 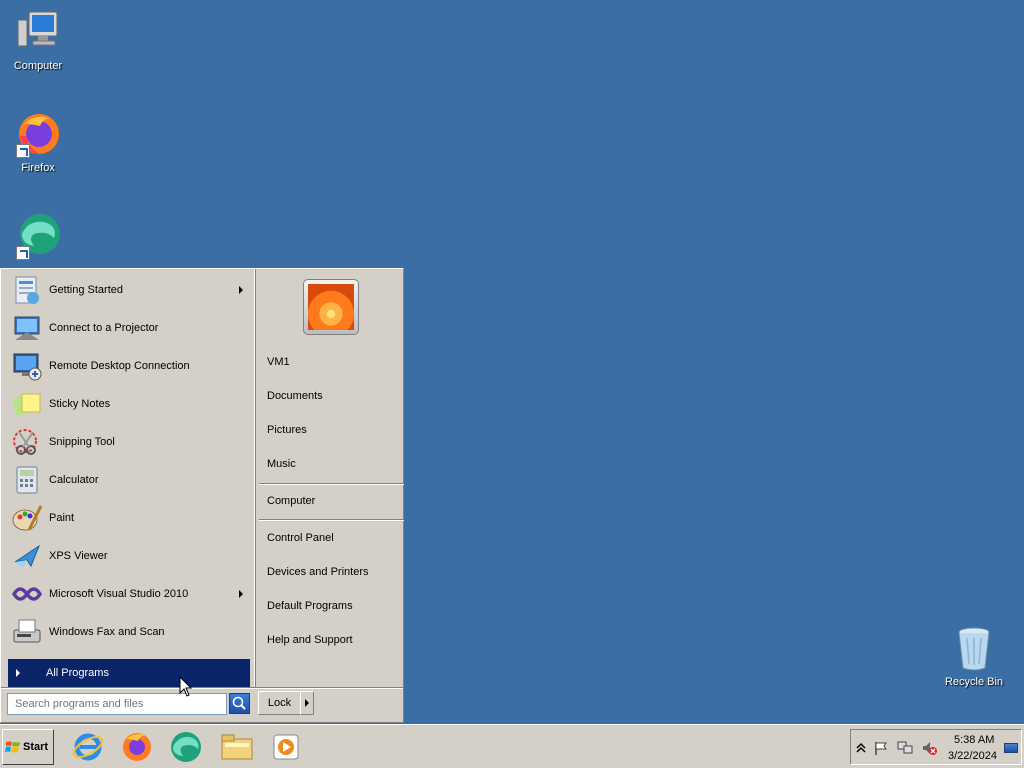 I want to click on lock-options-arrow-button, so click(x=307, y=703).